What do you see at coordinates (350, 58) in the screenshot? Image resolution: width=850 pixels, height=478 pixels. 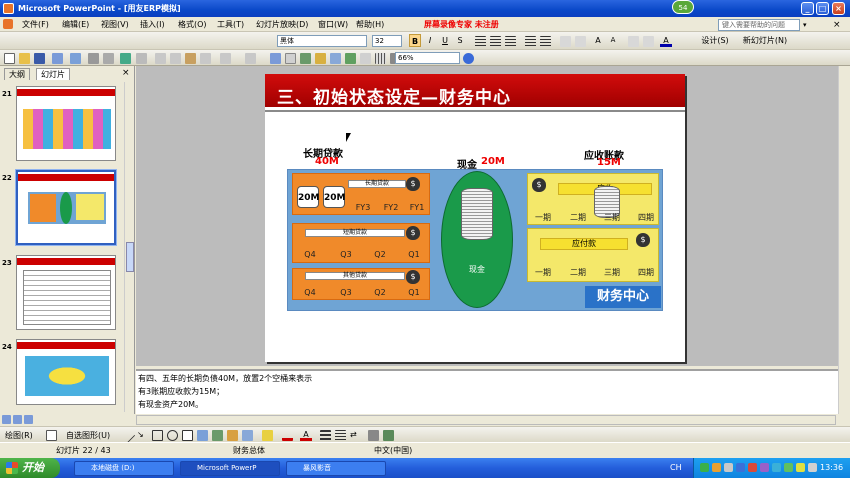 I see `expand-all-icon` at bounding box center [350, 58].